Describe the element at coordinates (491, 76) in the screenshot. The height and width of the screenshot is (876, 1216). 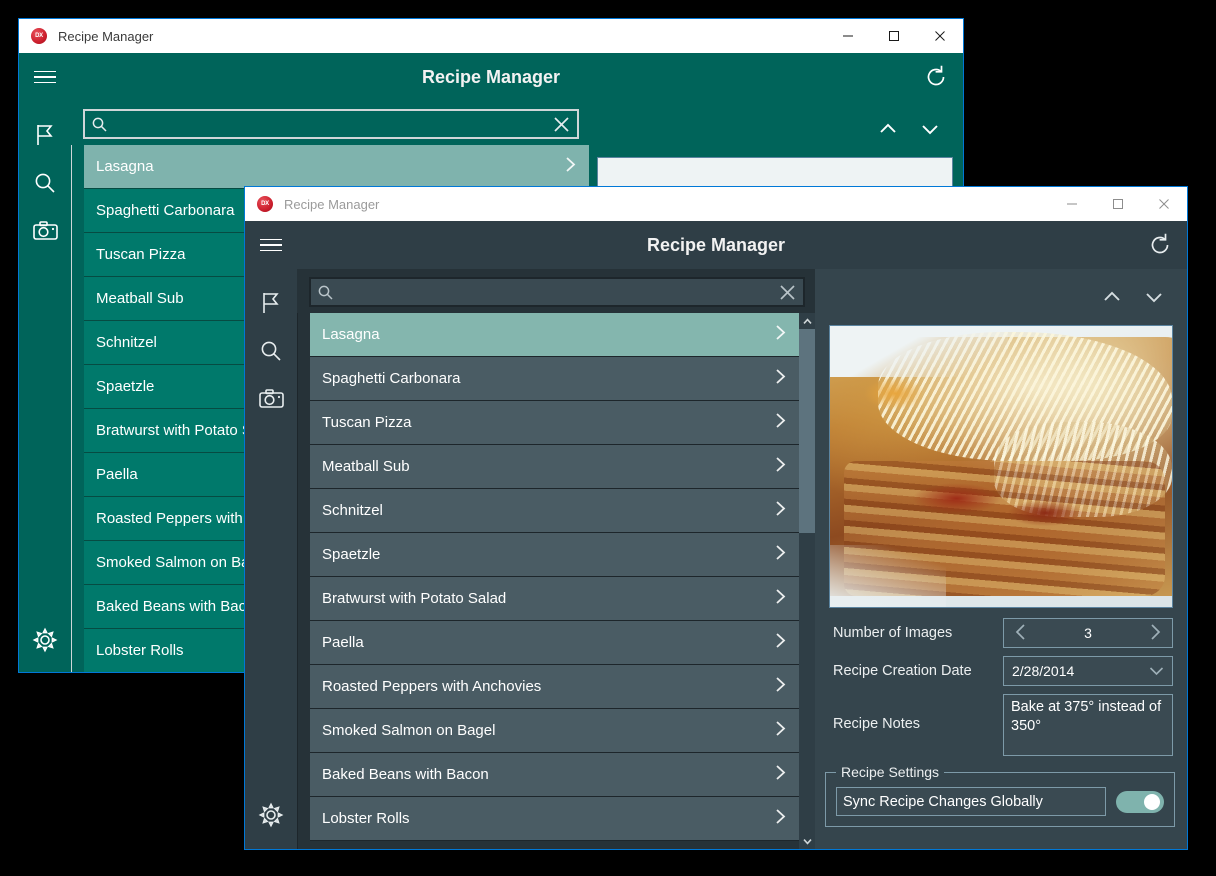
I see `back-app-title: Recipe Manager` at that location.